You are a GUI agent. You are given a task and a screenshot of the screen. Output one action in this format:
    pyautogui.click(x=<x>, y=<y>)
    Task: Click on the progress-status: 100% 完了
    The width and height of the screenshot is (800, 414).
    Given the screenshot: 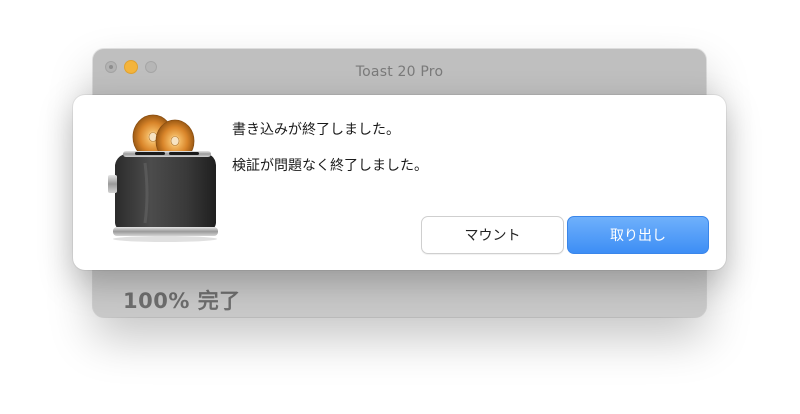 What is the action you would take?
    pyautogui.click(x=182, y=301)
    